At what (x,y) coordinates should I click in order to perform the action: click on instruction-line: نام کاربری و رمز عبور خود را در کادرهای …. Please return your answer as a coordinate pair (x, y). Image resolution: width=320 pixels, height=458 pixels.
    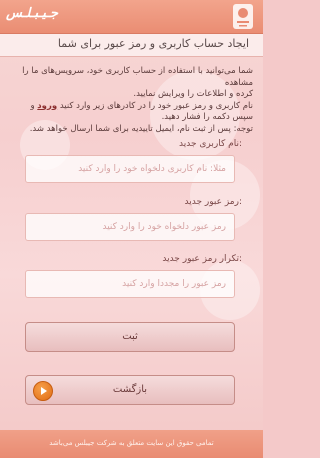
    Looking at the image, I should click on (131, 112).